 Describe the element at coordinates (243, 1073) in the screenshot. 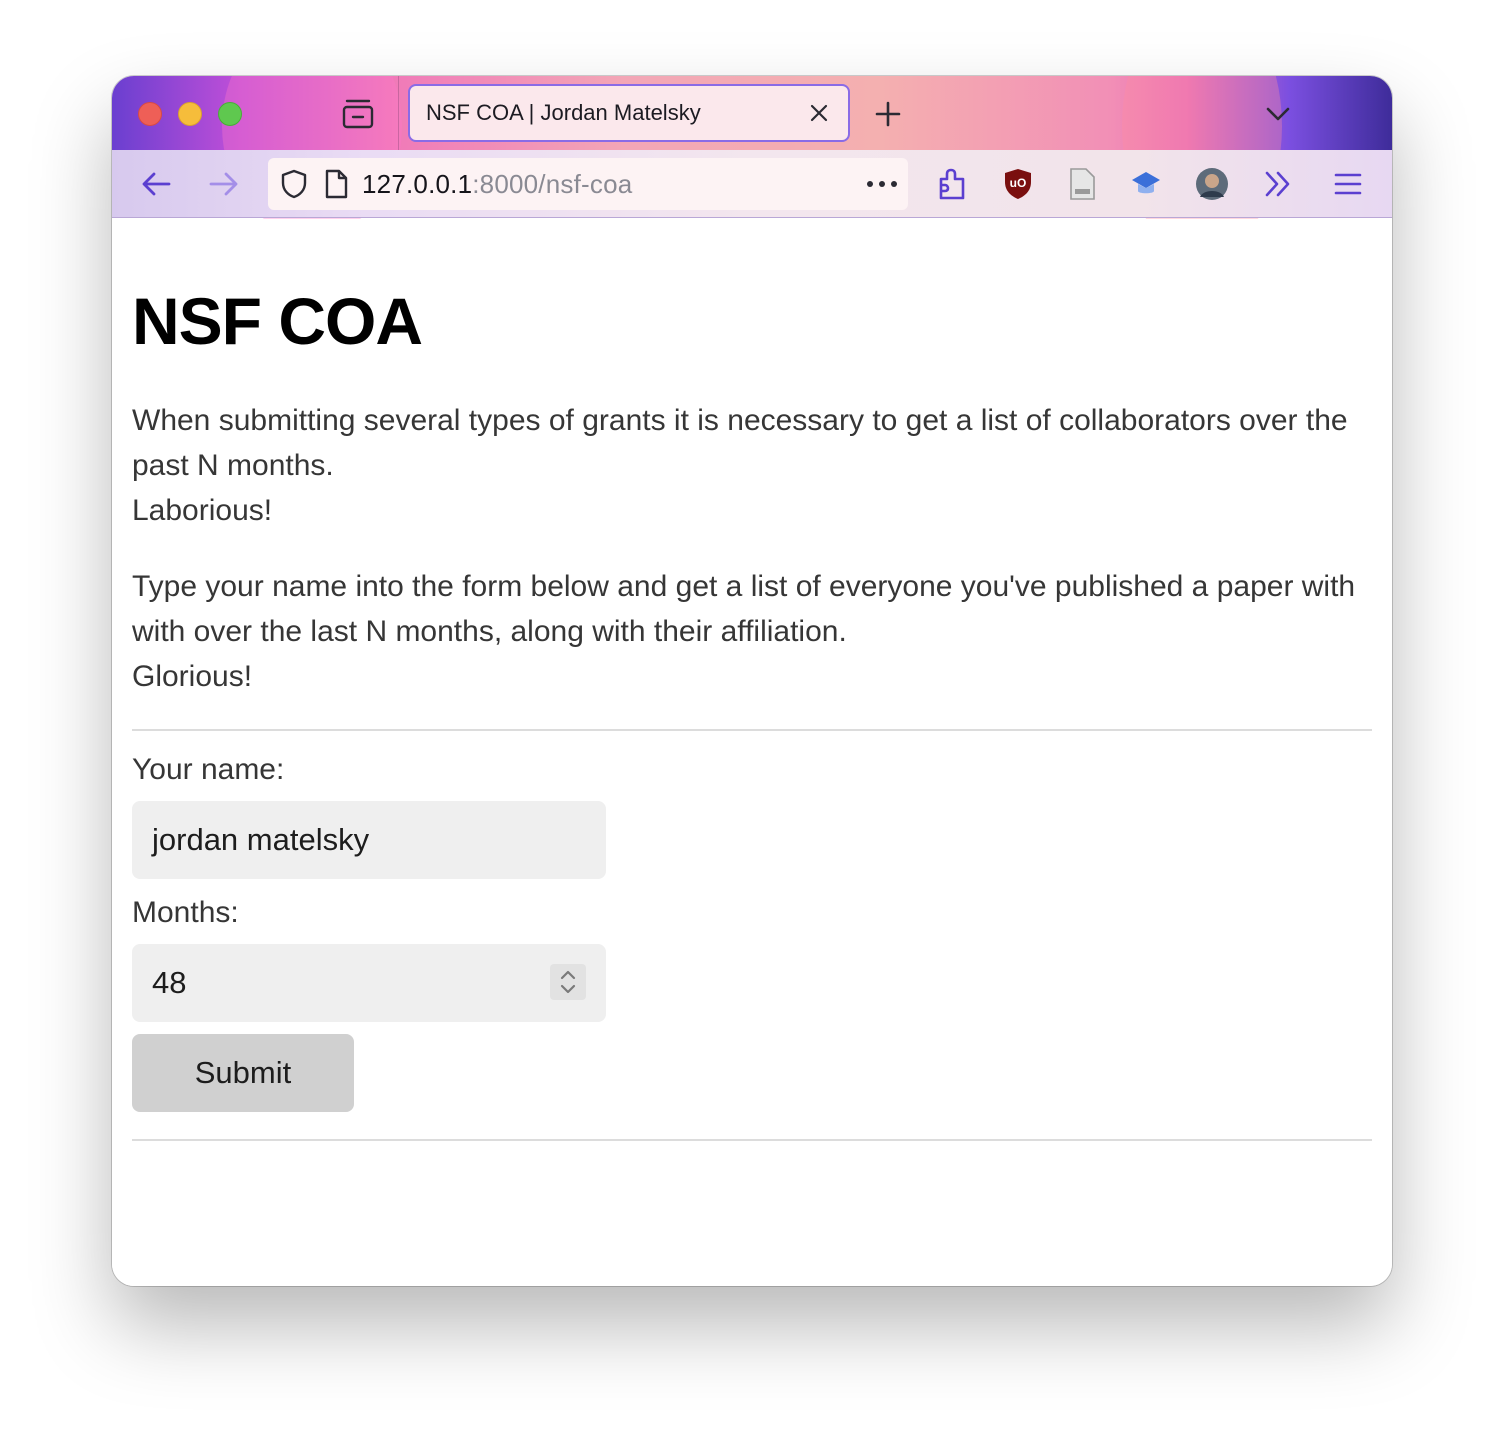

I see `submit-button: Submit` at that location.